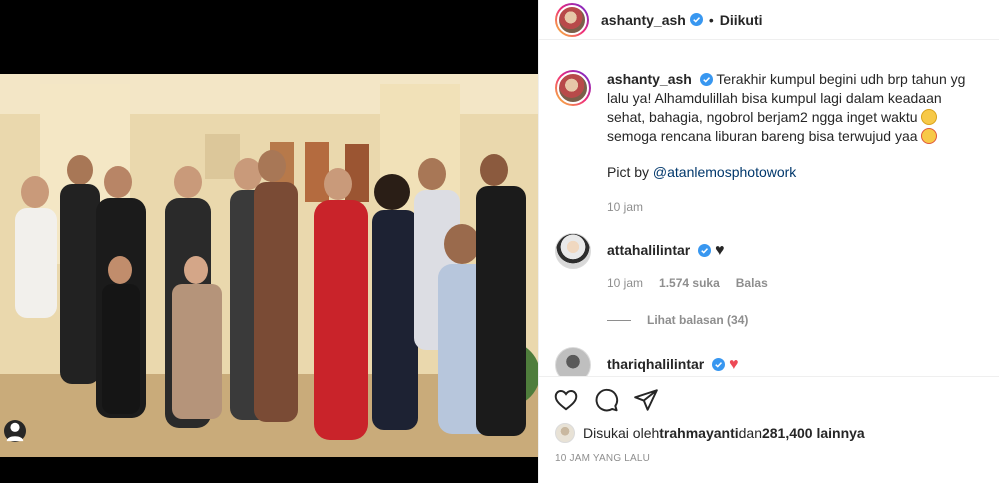 The width and height of the screenshot is (999, 483). I want to click on post-header: ashanty_ash • Diikuti, so click(769, 20).